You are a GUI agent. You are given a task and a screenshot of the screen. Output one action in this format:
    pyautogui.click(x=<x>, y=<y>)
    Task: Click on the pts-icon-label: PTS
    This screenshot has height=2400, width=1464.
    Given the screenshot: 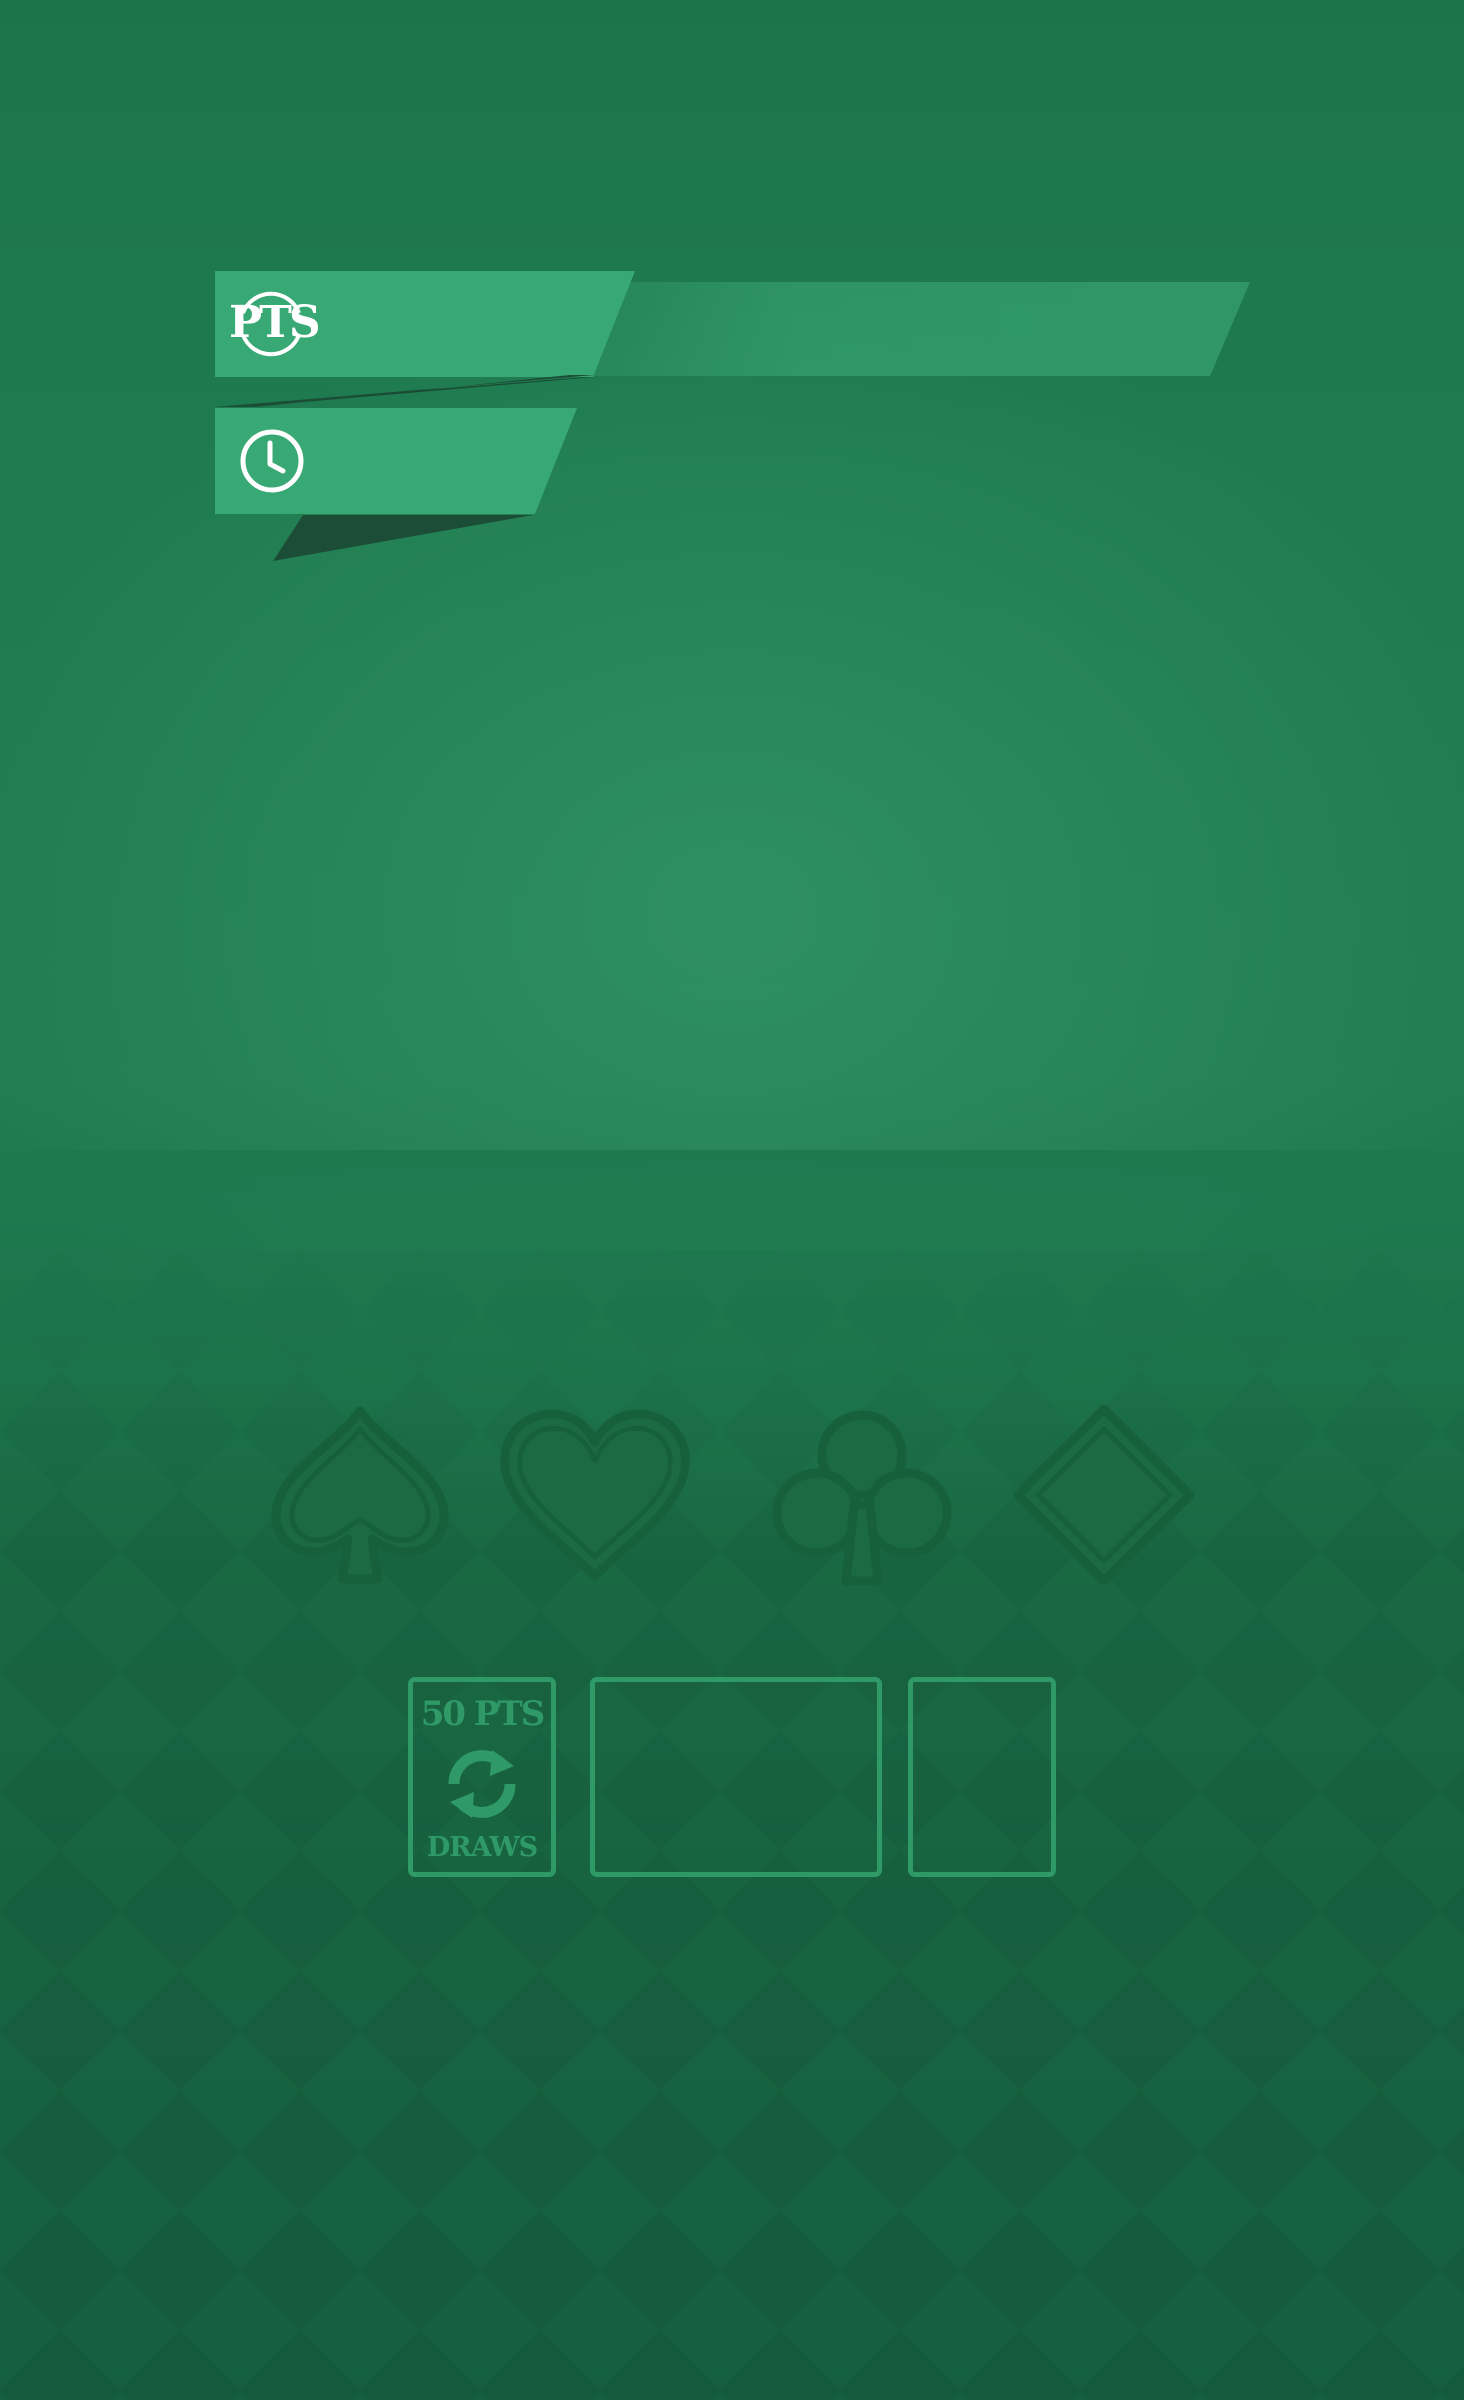 What is the action you would take?
    pyautogui.click(x=275, y=322)
    